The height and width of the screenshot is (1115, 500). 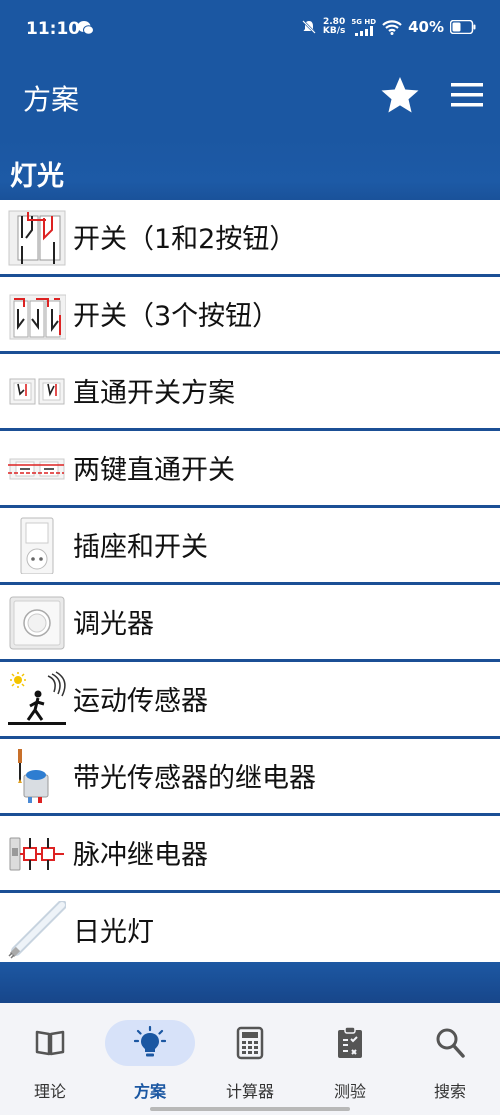 I want to click on wifi-icon, so click(x=392, y=27).